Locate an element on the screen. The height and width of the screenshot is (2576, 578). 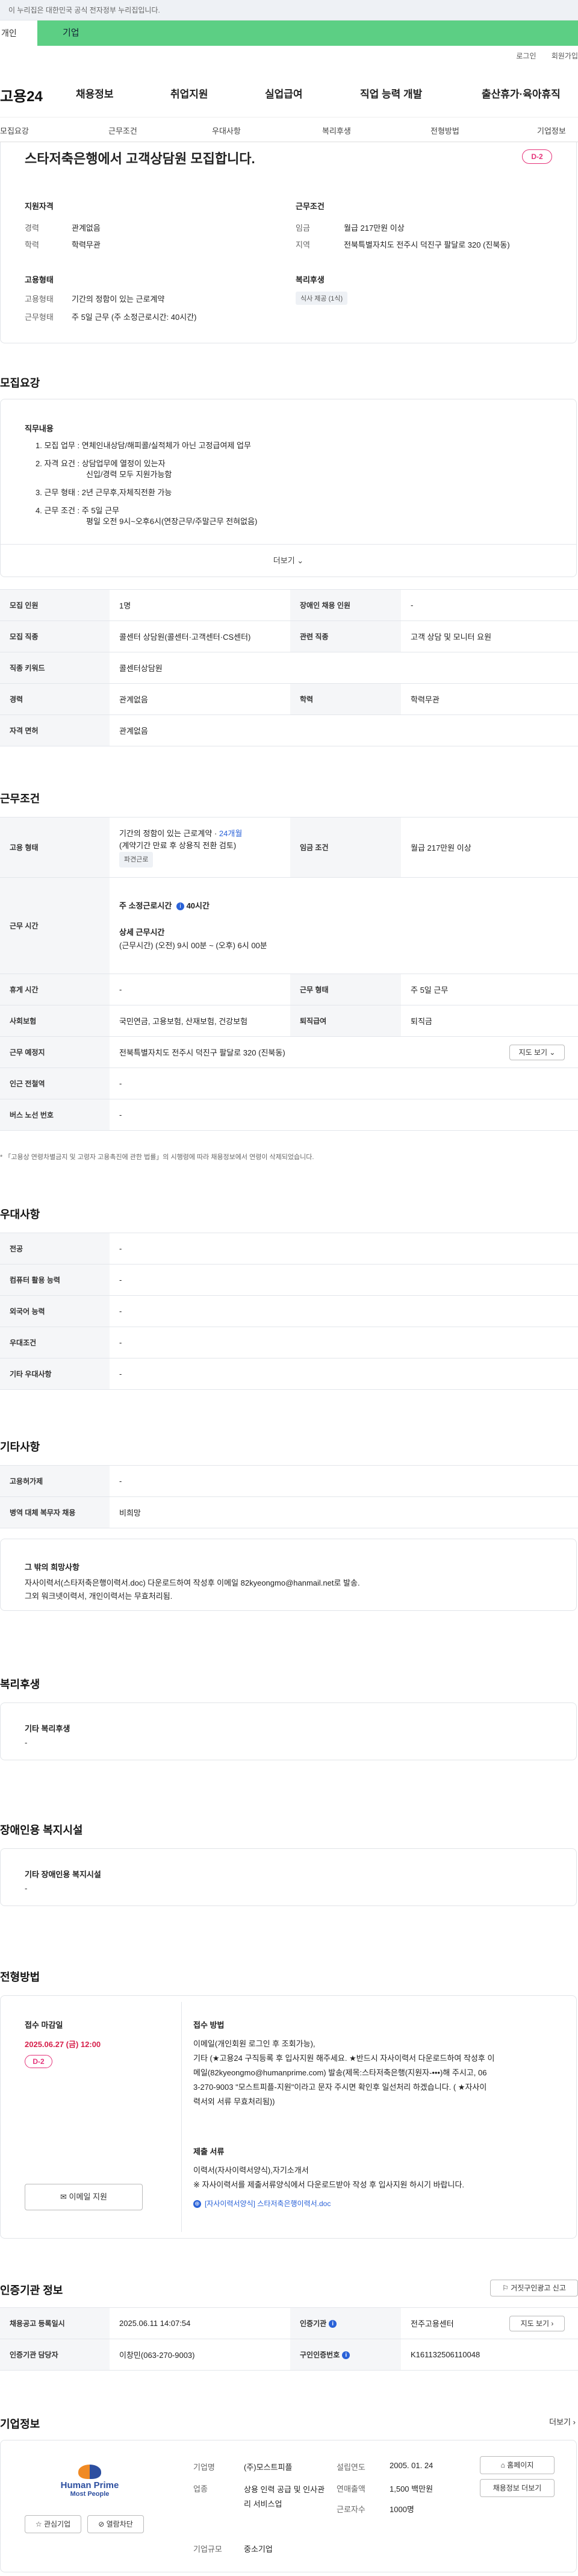
table-cell: 이창민(063-270-9003) is located at coordinates (200, 2355).